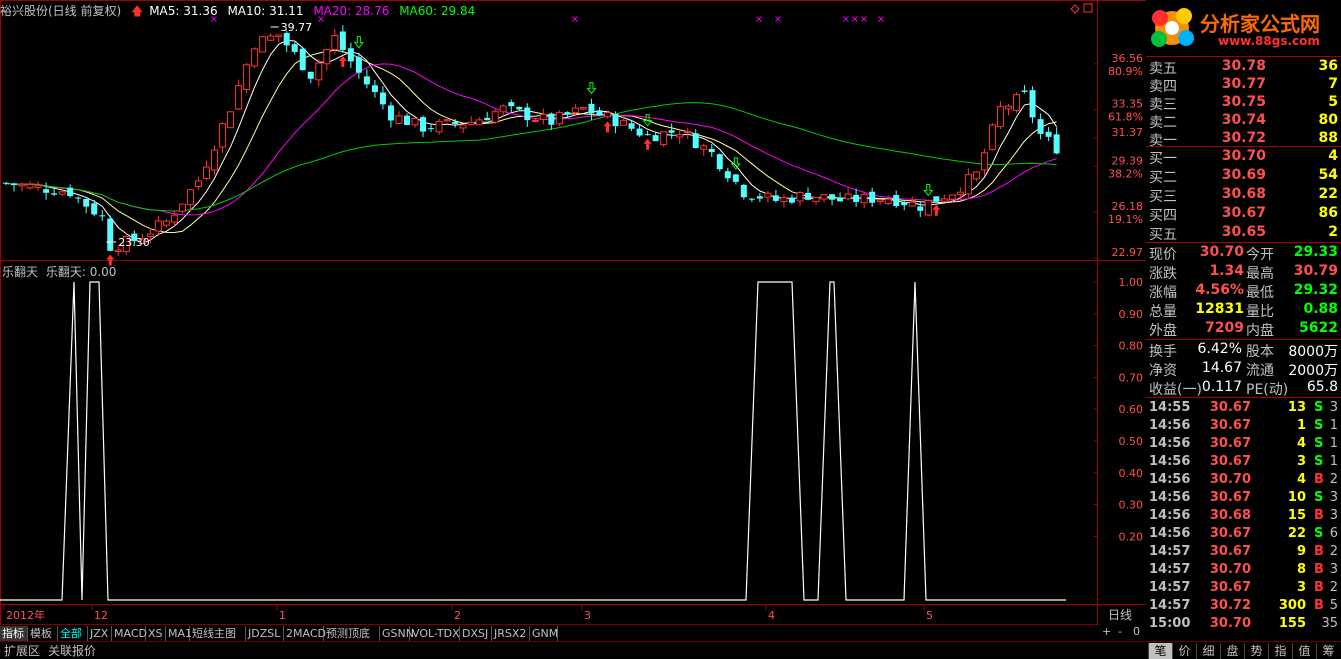 This screenshot has height=659, width=1341. What do you see at coordinates (1230, 479) in the screenshot?
I see `tick-price: 30.70` at bounding box center [1230, 479].